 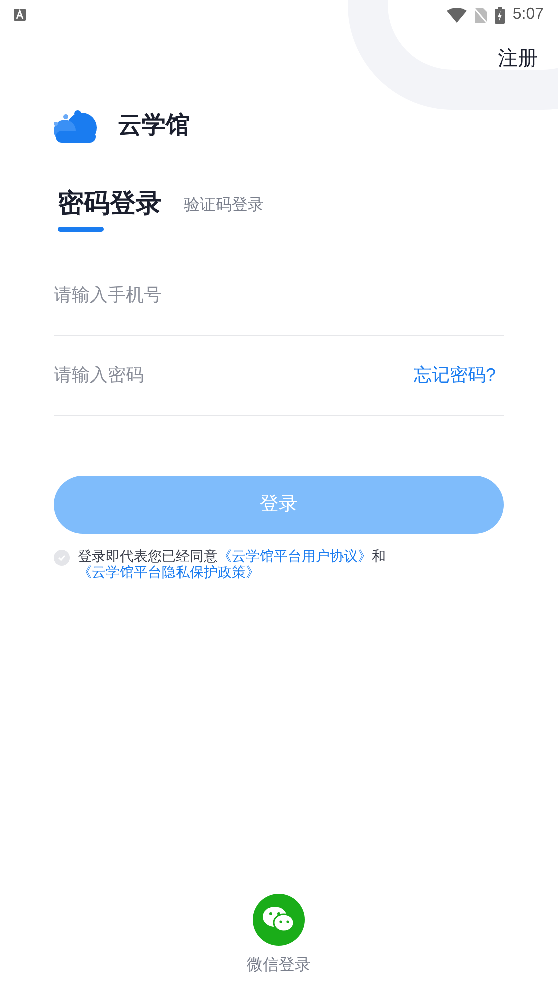 I want to click on no-sim-icon, so click(x=480, y=15).